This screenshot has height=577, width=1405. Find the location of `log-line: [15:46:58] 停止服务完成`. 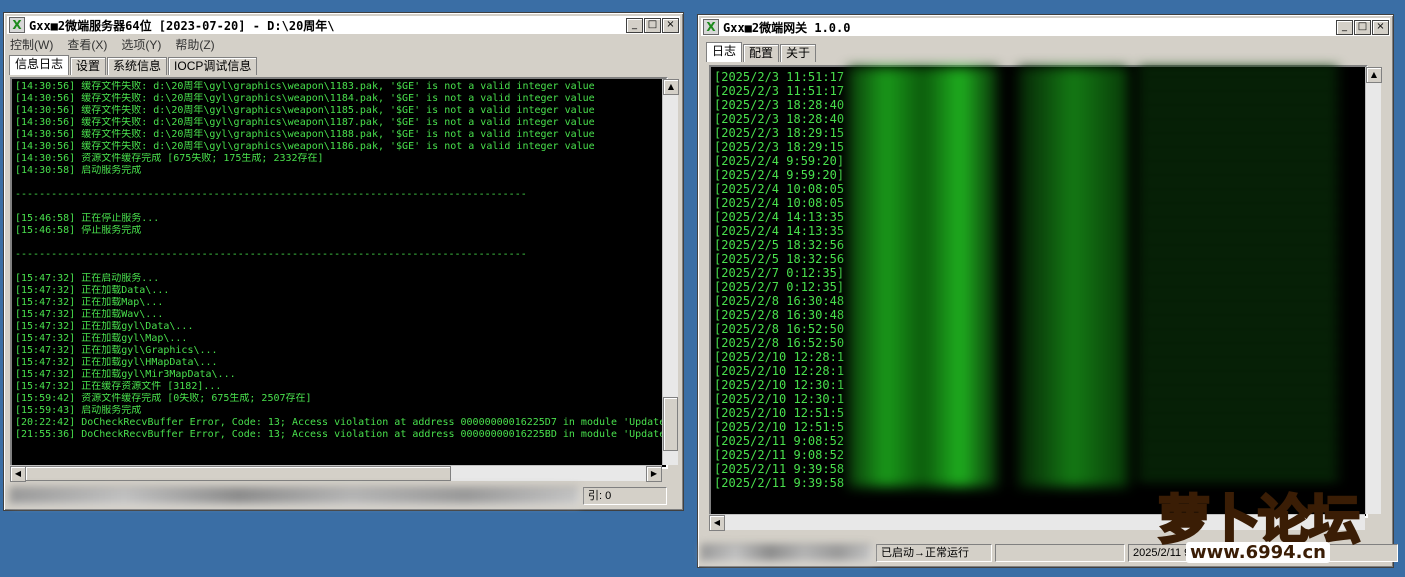

log-line: [15:46:58] 停止服务完成 is located at coordinates (78, 230).